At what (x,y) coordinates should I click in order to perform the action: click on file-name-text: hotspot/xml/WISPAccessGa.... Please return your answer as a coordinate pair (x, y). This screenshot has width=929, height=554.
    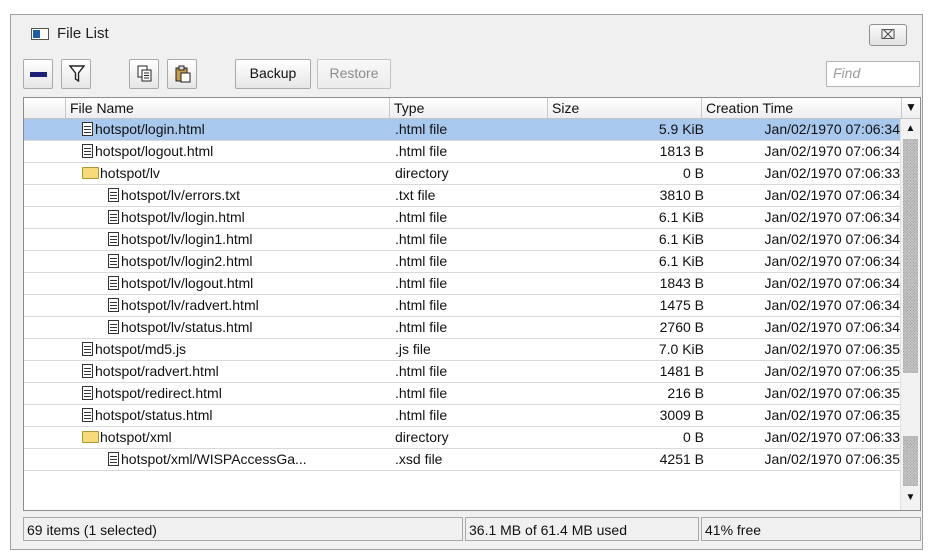
    Looking at the image, I should click on (214, 459).